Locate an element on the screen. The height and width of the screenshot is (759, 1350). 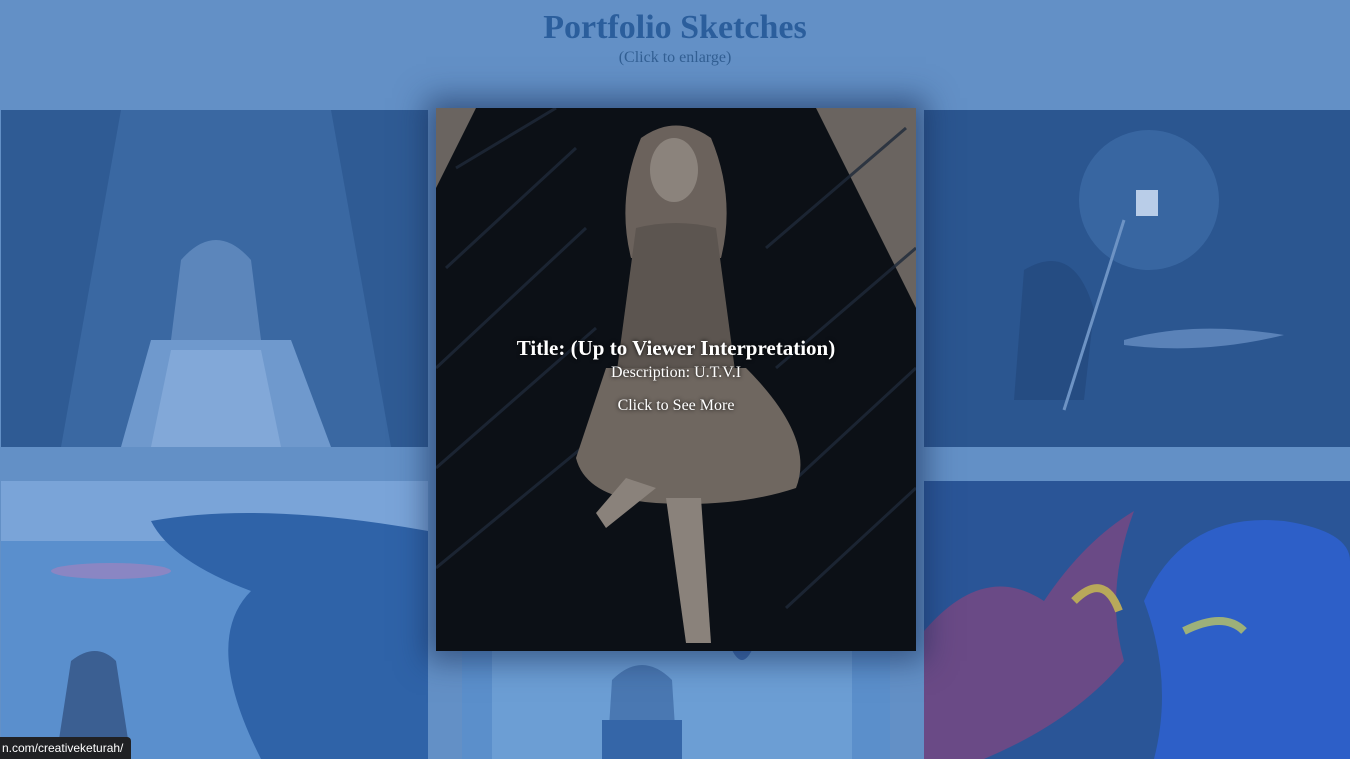
gallery-tile-sunset-shore is located at coordinates (214, 620).